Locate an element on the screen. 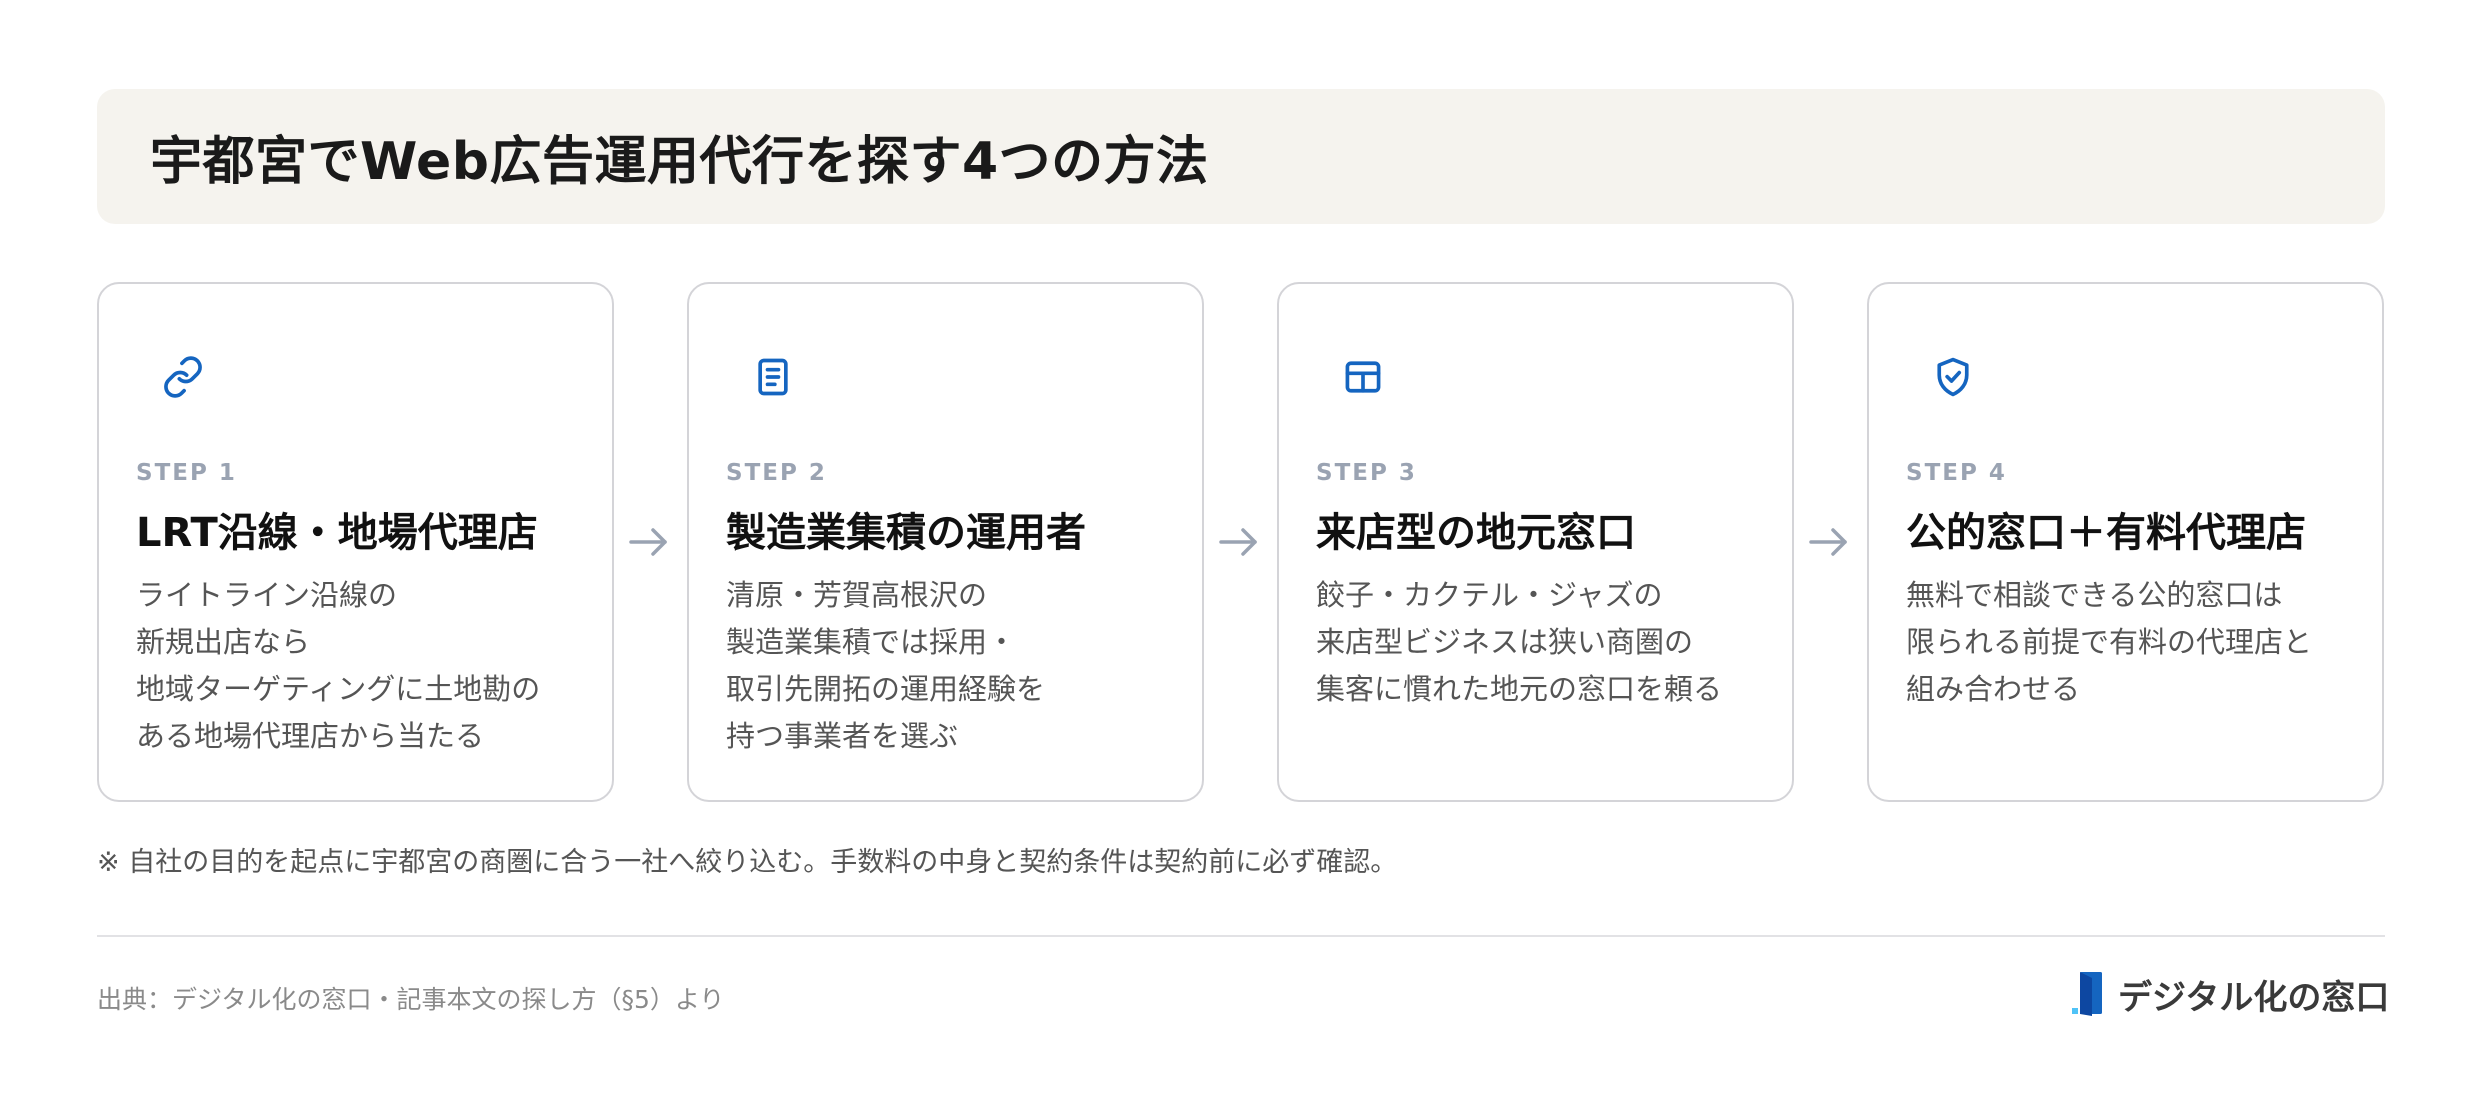 The width and height of the screenshot is (2480, 1110). step-label: STEP 1 is located at coordinates (186, 473).